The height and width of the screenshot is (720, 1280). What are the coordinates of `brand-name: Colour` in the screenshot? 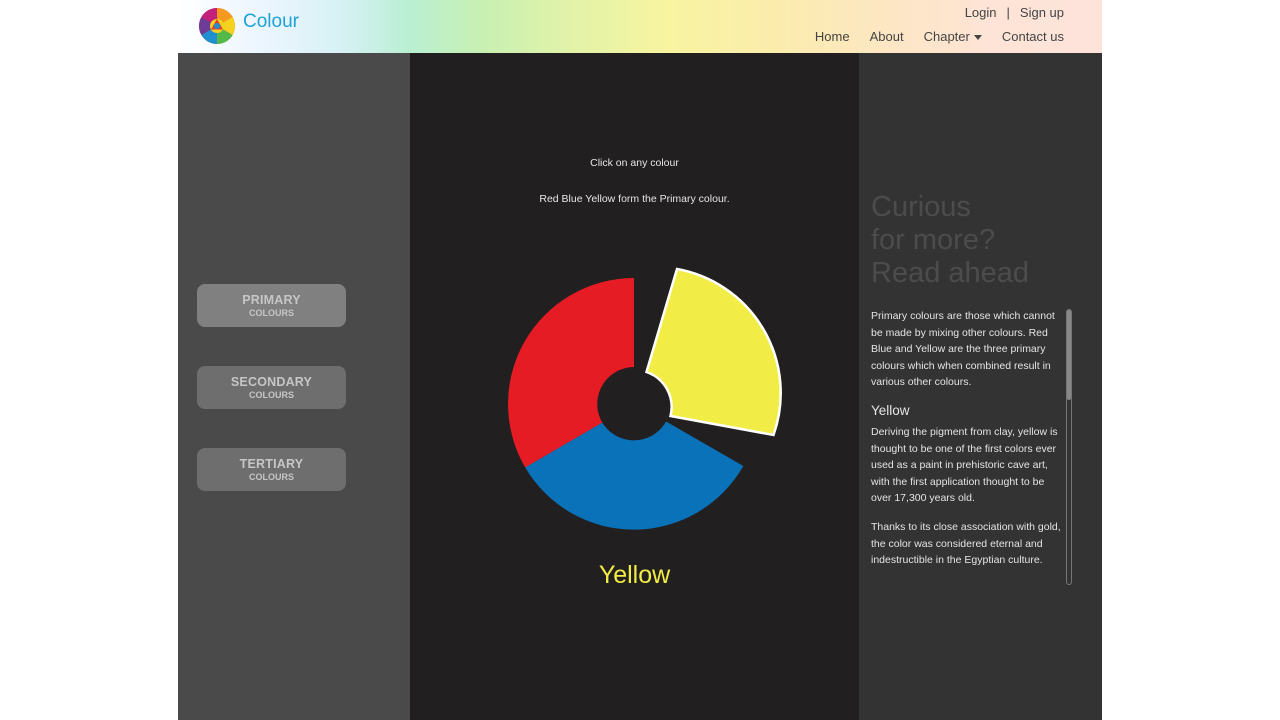 It's located at (271, 22).